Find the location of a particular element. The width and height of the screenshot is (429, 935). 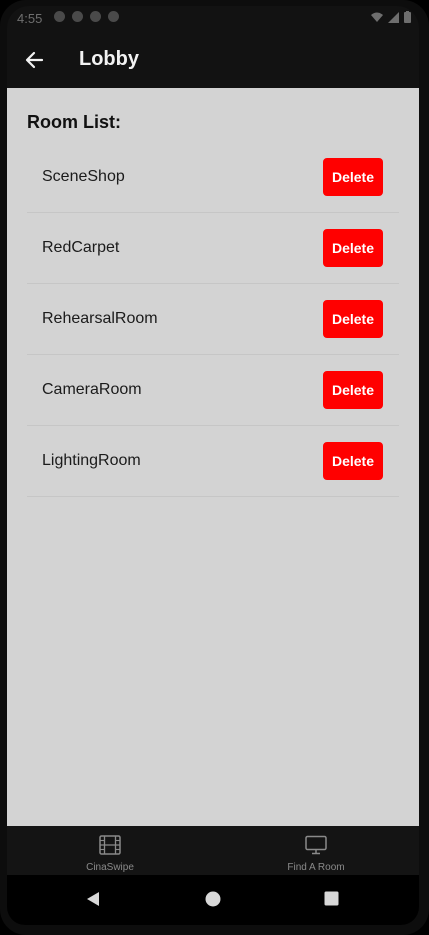

room-name: LightingRoom is located at coordinates (91, 460).